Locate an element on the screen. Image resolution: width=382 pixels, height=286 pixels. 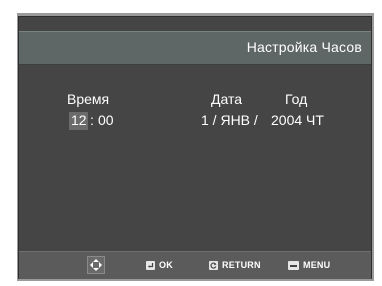
time-label: Время is located at coordinates (88, 99).